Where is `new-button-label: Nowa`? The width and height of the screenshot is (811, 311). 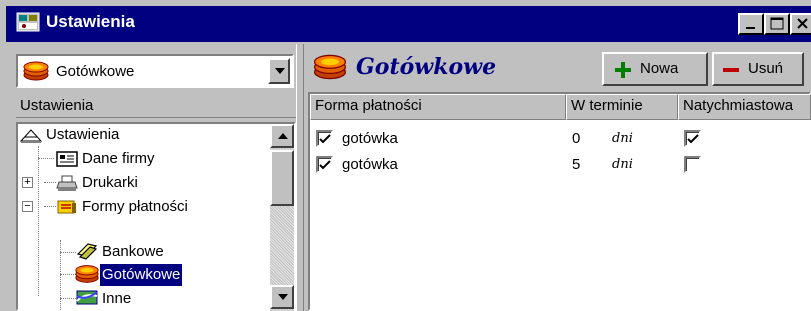
new-button-label: Nowa is located at coordinates (659, 68).